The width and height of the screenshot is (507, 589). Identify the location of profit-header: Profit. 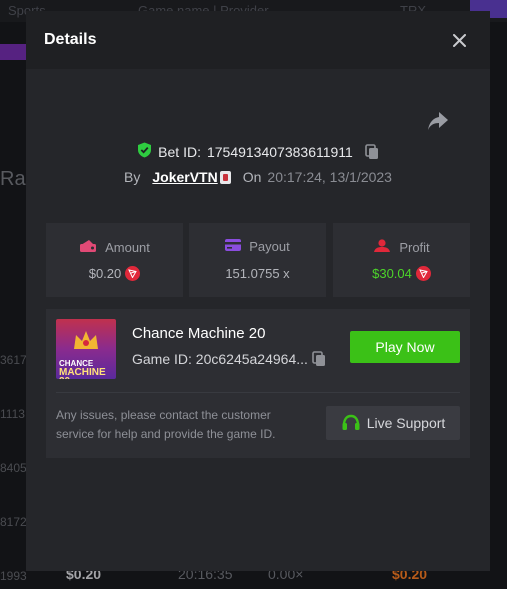
(401, 247).